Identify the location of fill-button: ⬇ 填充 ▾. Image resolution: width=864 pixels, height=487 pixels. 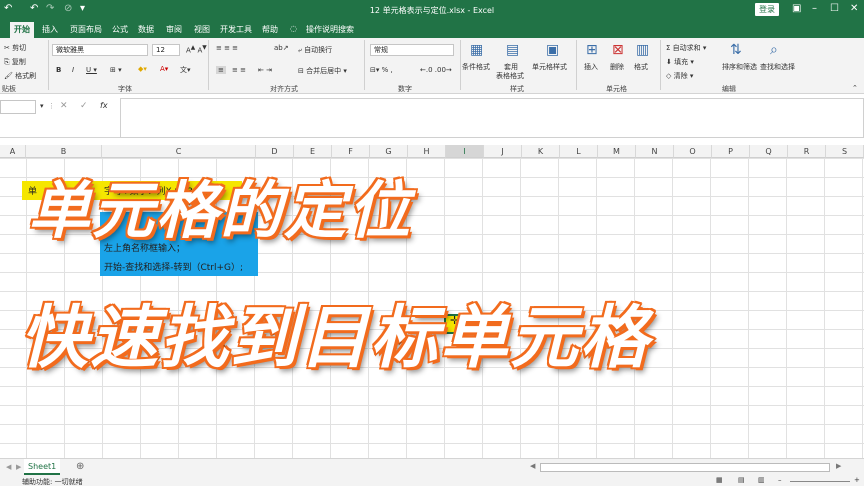
(680, 62).